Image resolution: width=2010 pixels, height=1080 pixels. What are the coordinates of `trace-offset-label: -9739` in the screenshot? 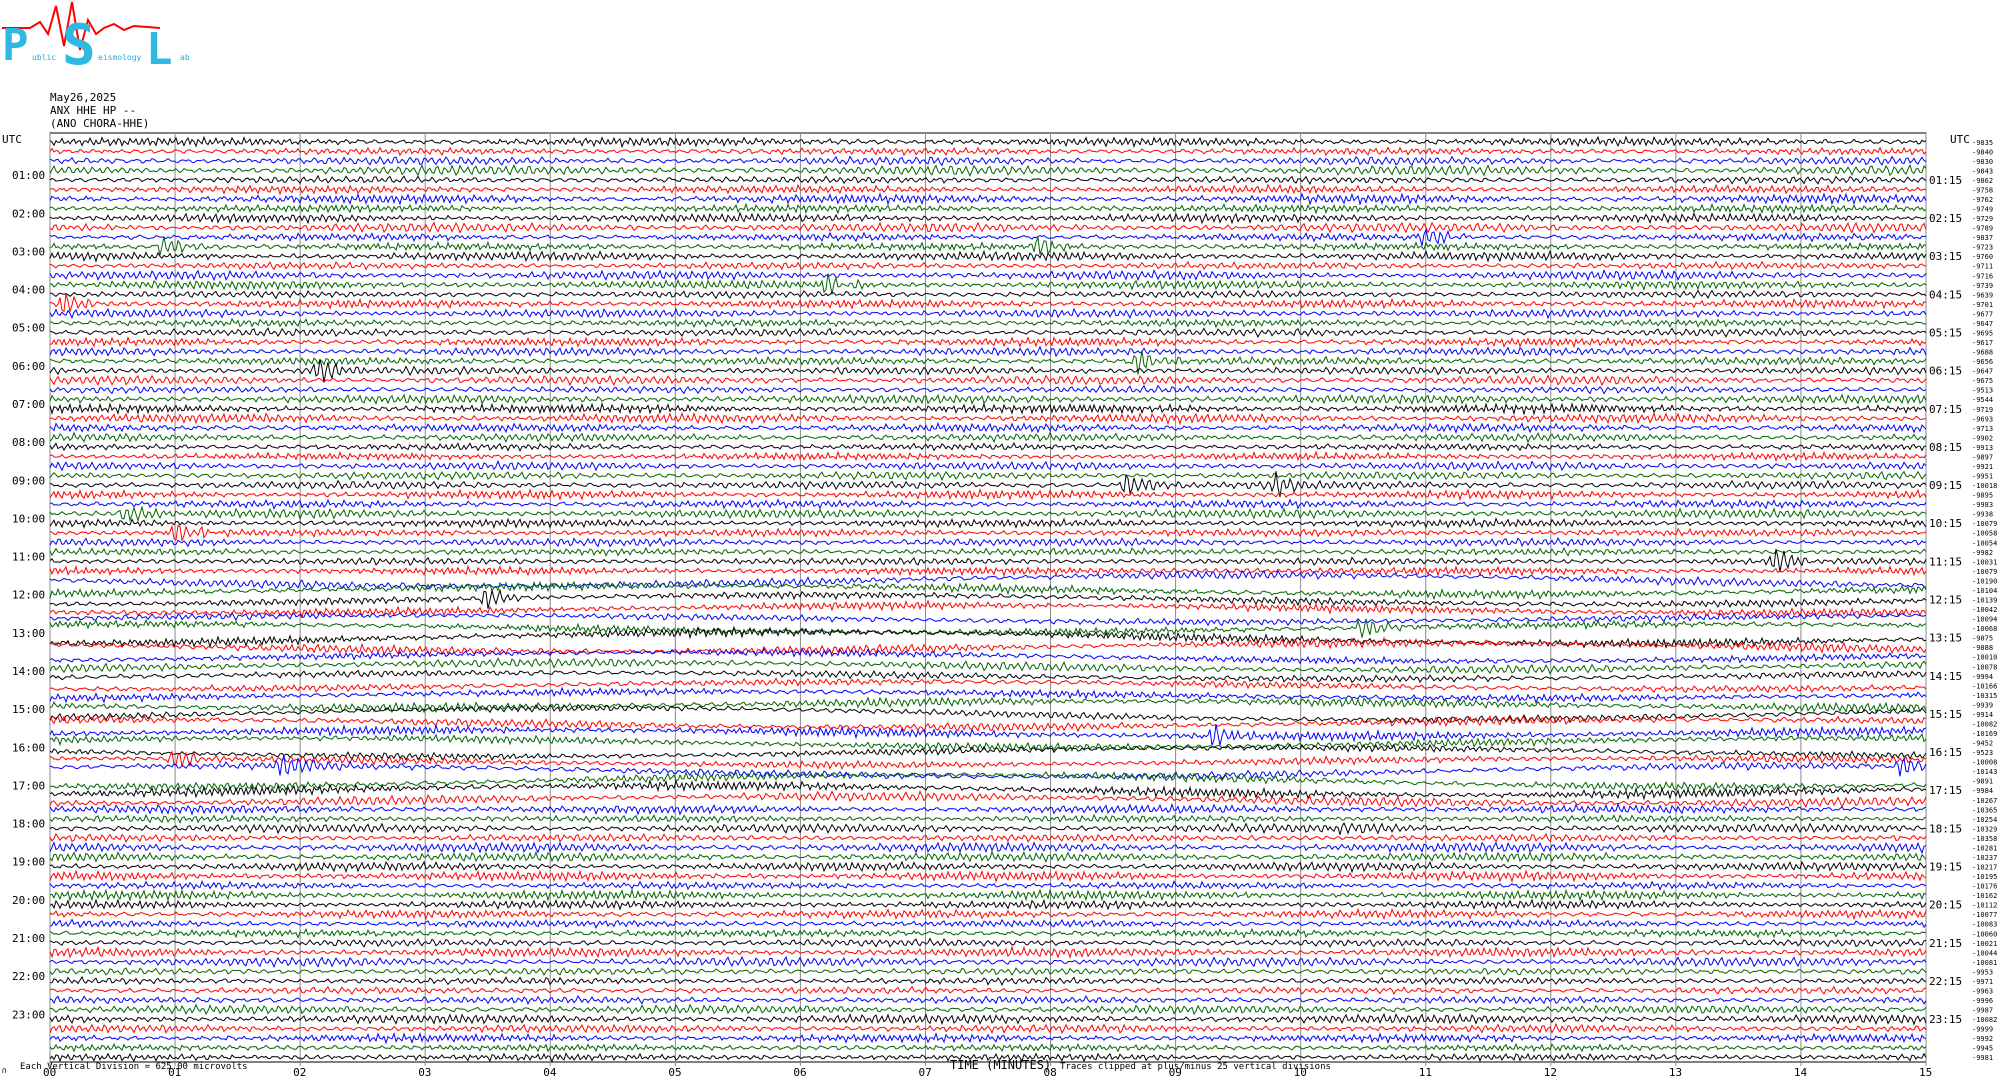 It's located at (1982, 286).